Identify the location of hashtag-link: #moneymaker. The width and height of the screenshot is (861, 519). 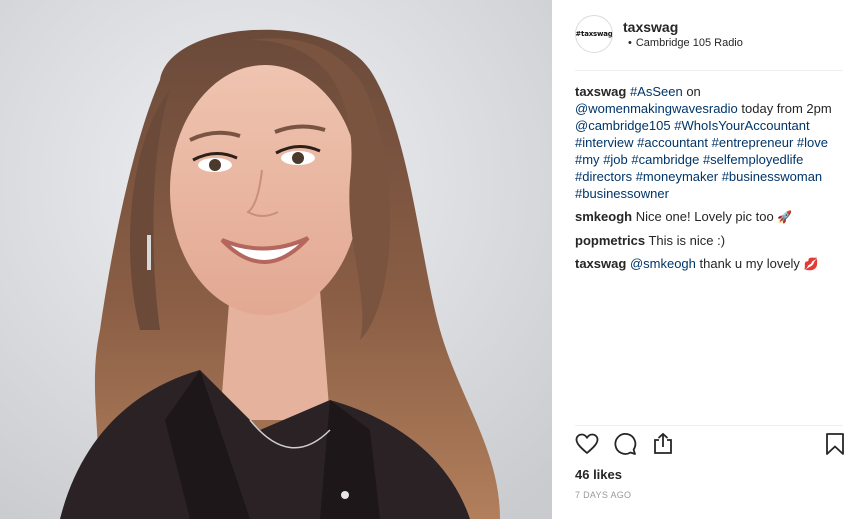
(677, 176).